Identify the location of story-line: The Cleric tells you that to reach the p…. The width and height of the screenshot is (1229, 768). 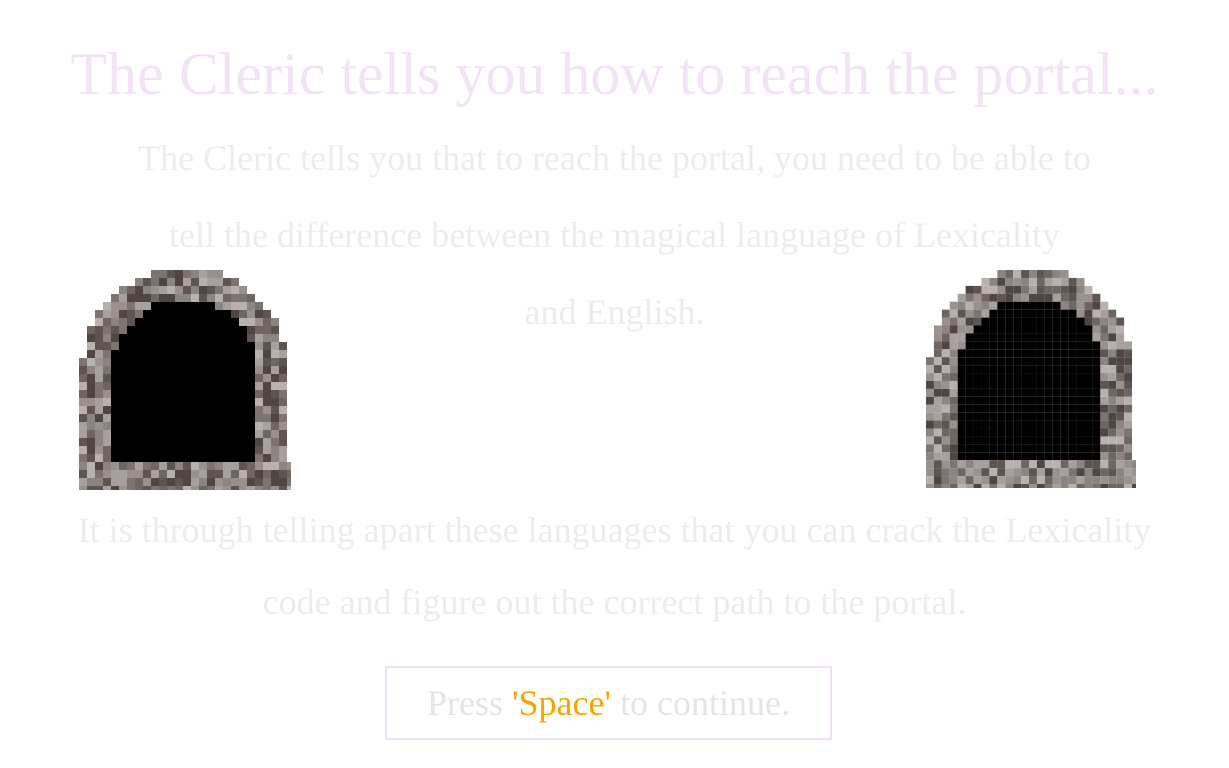
(614, 158).